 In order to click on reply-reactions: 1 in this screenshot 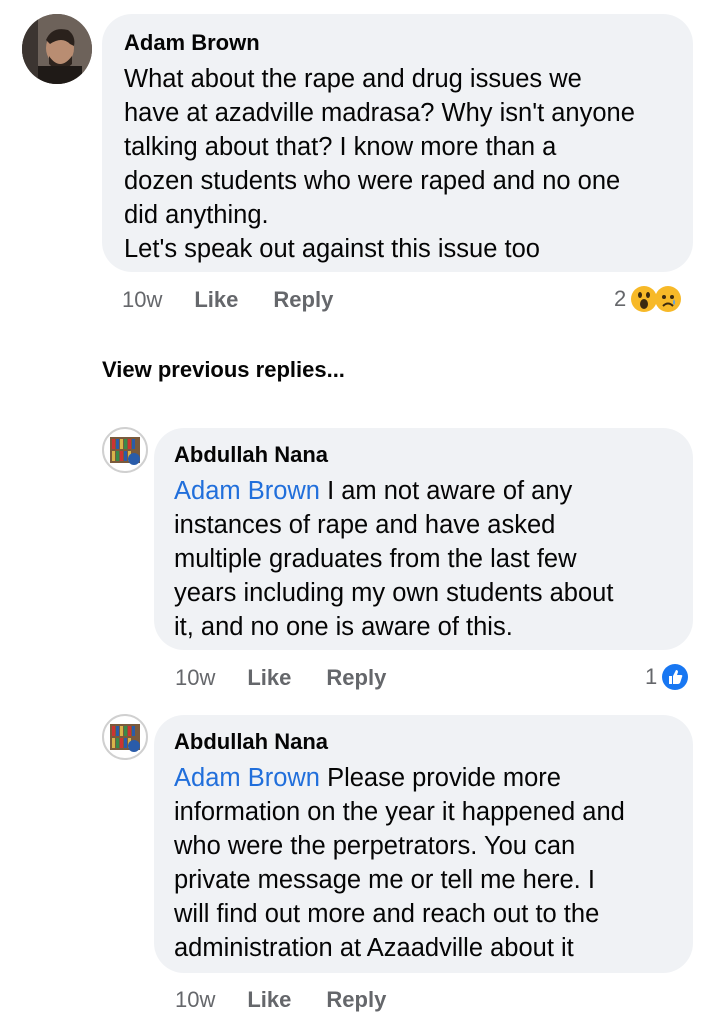, I will do `click(667, 677)`.